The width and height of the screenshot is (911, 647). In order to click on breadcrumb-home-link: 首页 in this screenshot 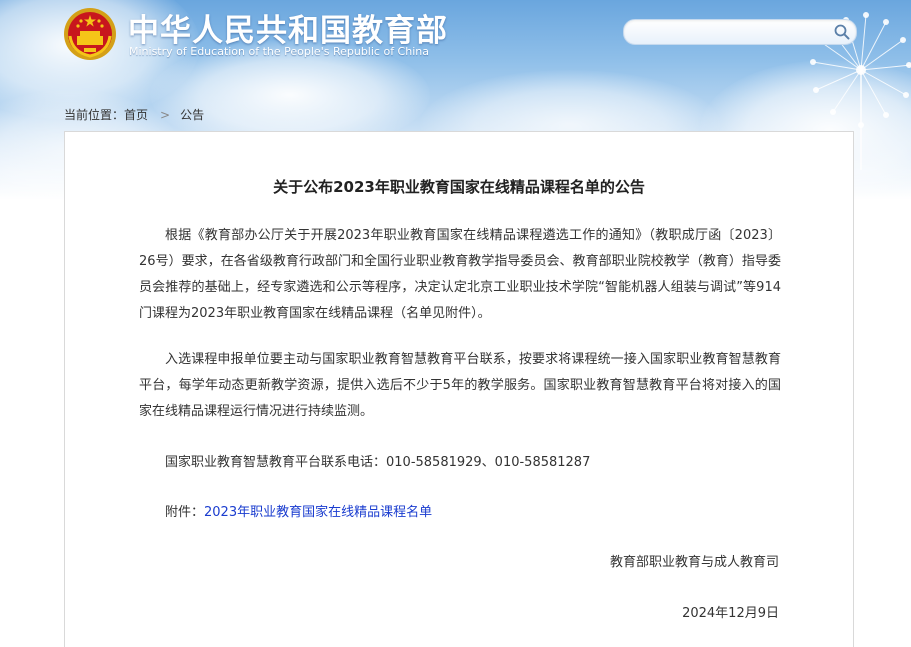, I will do `click(136, 114)`.